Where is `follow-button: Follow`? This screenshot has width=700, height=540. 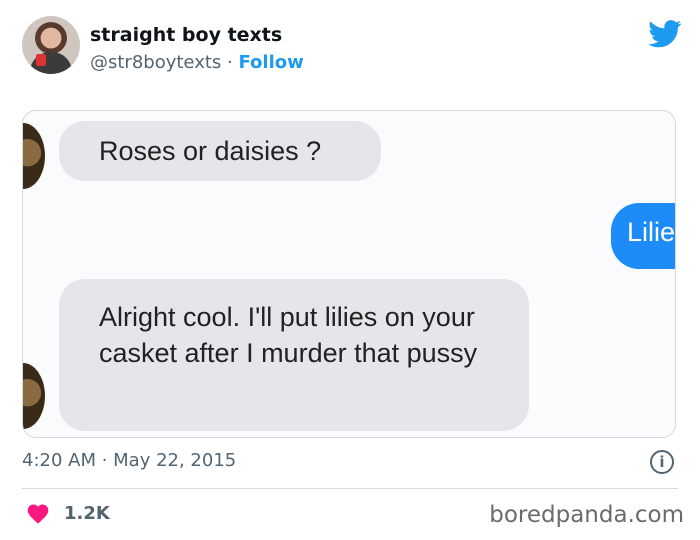 follow-button: Follow is located at coordinates (270, 62).